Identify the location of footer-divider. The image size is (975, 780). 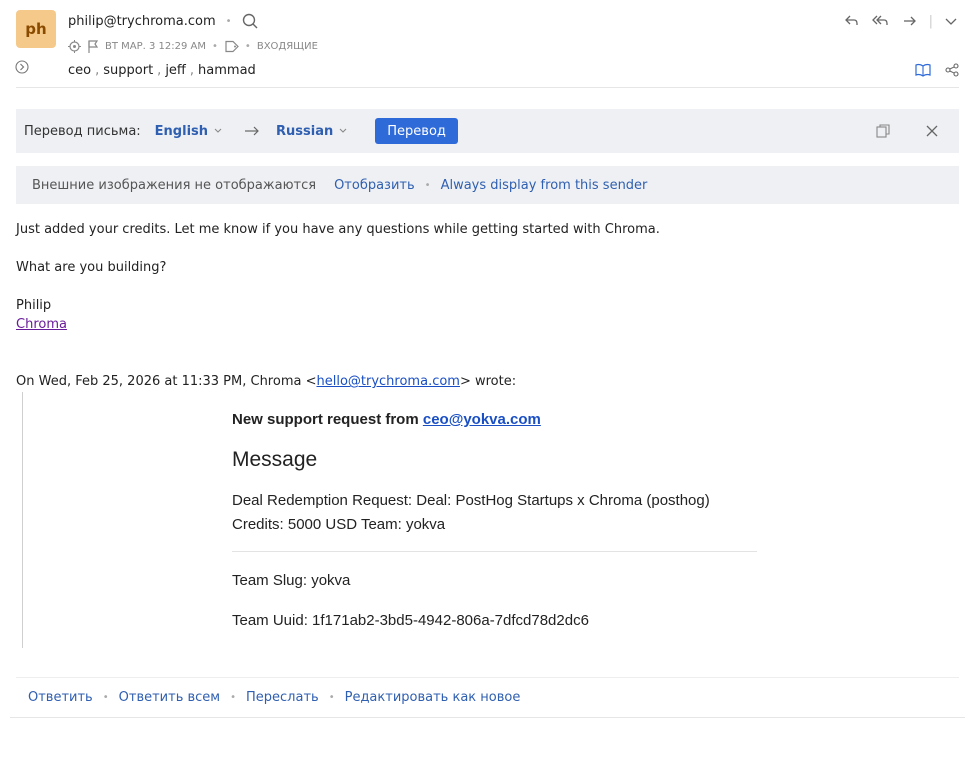
(487, 677).